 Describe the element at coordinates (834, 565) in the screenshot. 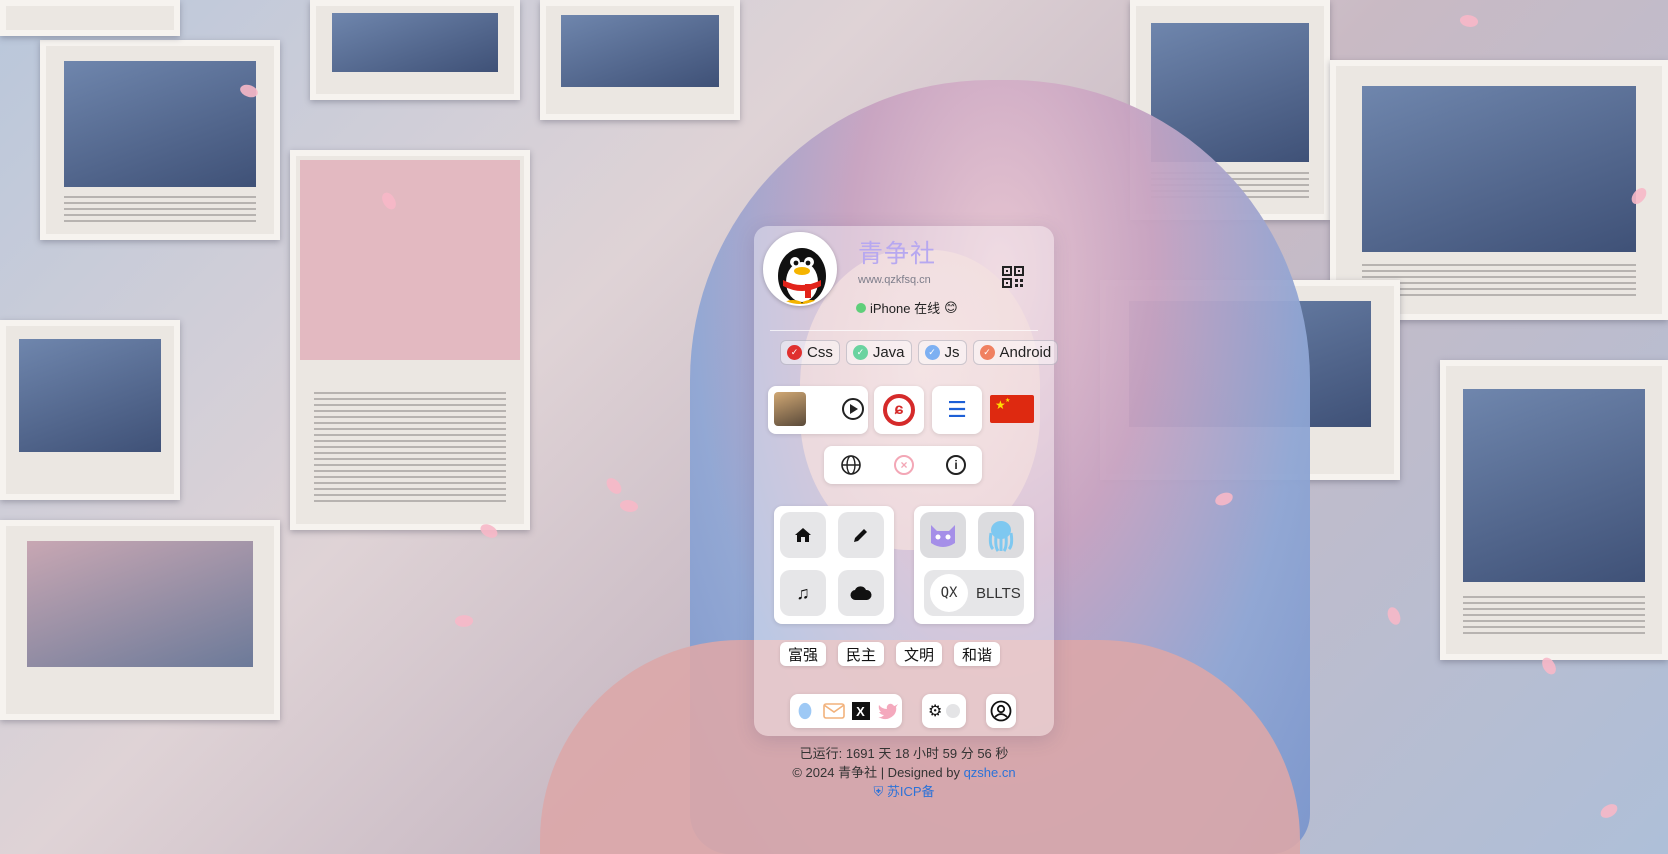

I see `quick-links: ♫` at that location.